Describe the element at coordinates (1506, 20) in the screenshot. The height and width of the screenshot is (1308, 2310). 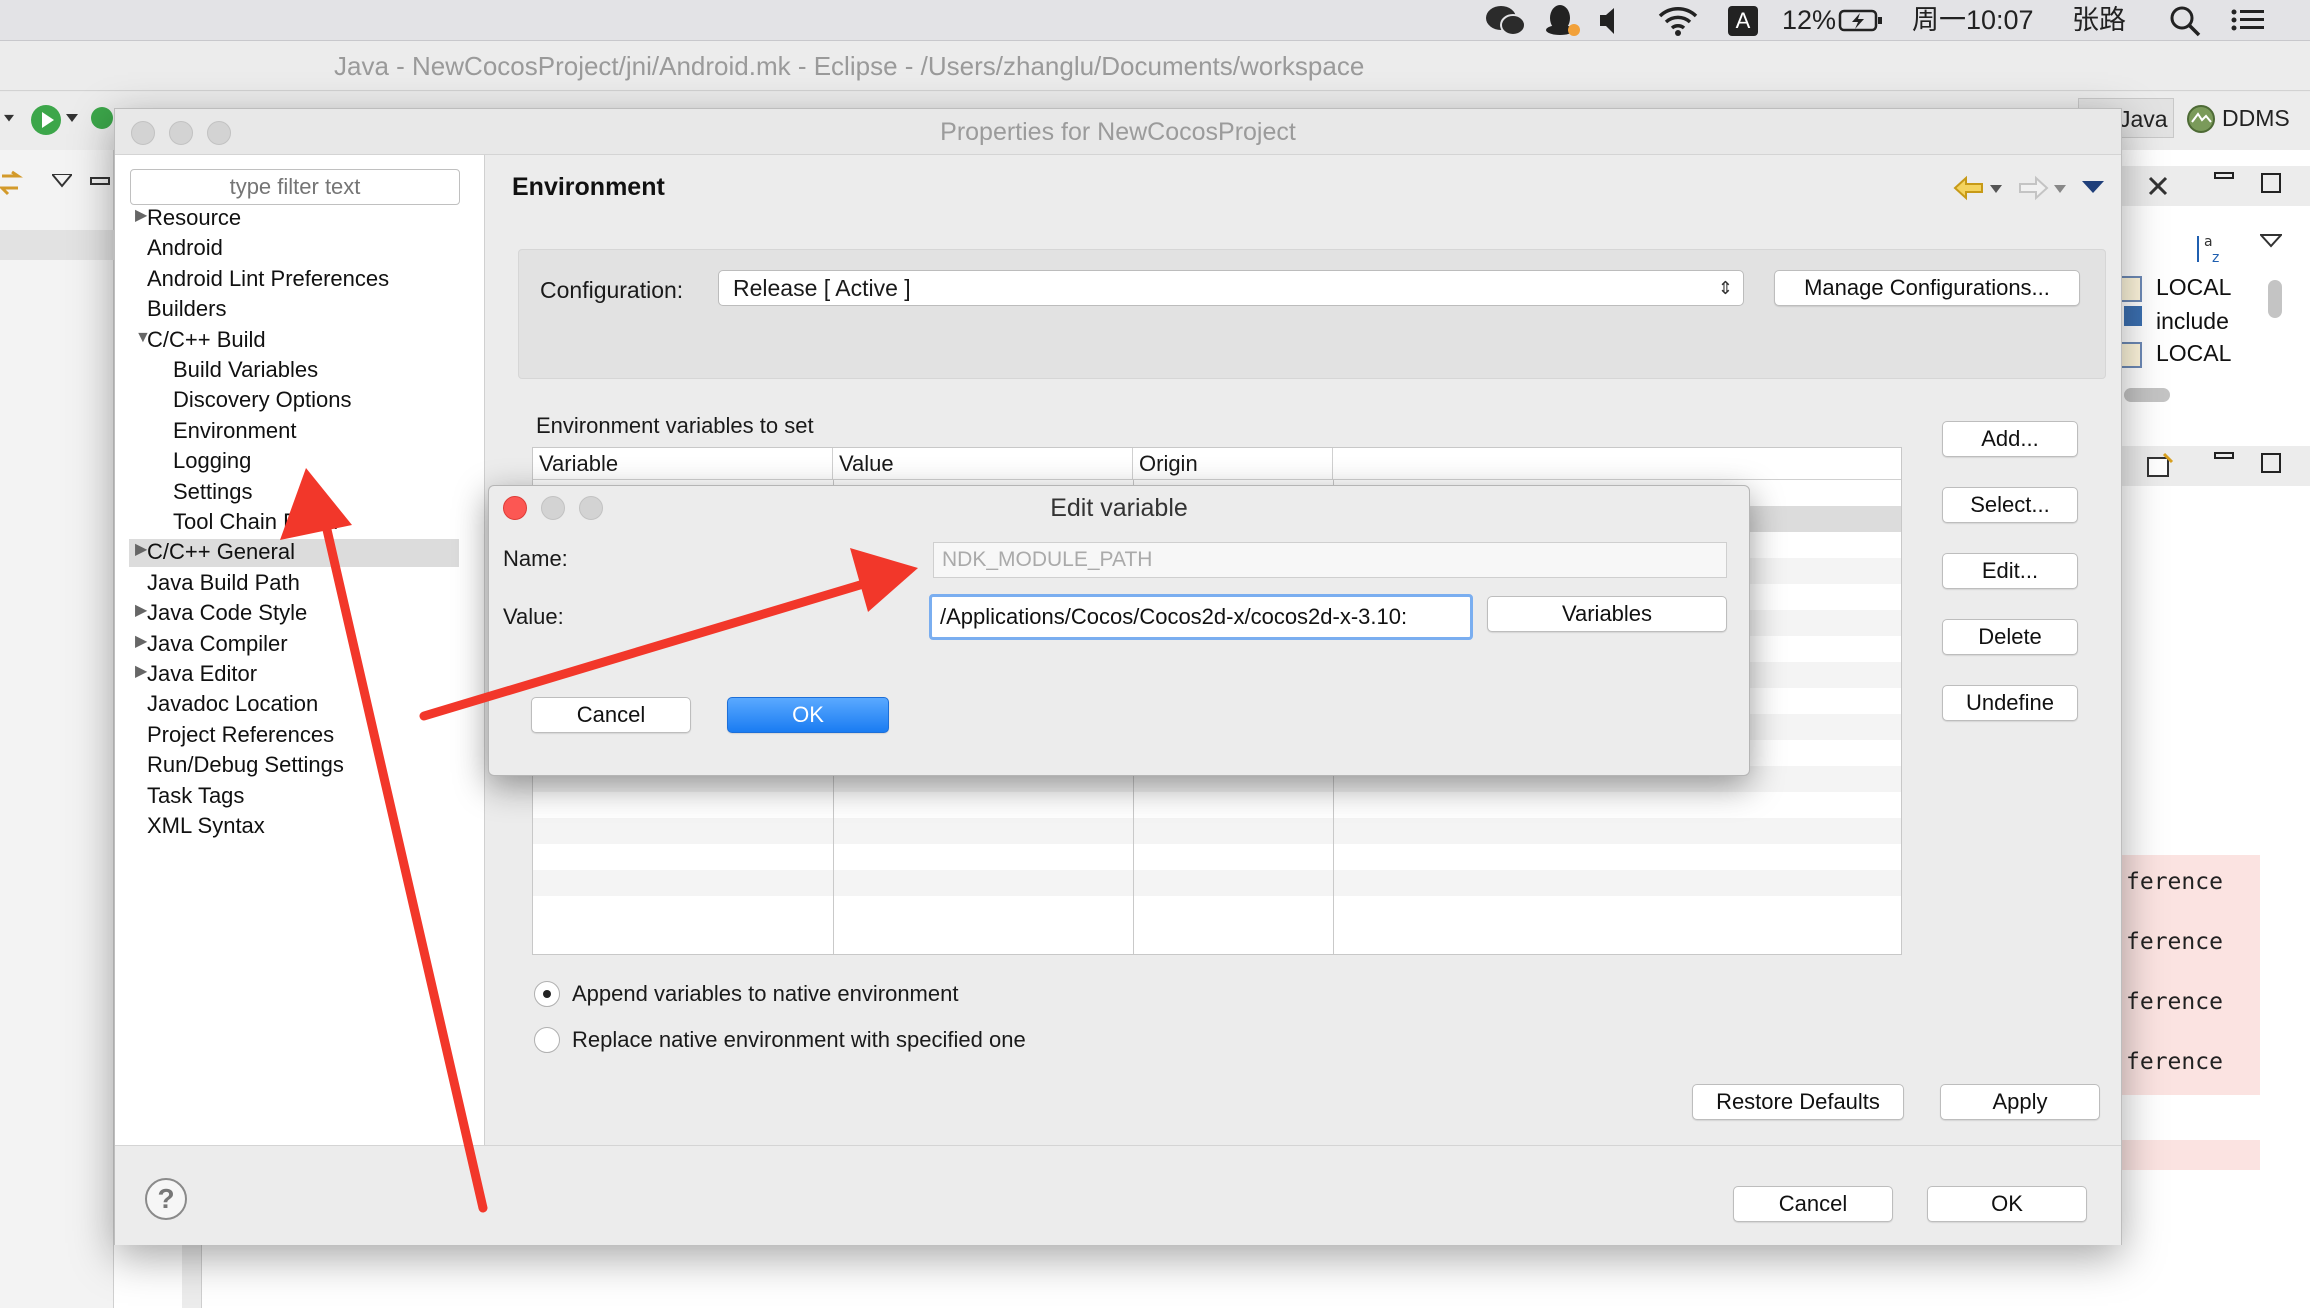
I see `wechat-icon` at that location.